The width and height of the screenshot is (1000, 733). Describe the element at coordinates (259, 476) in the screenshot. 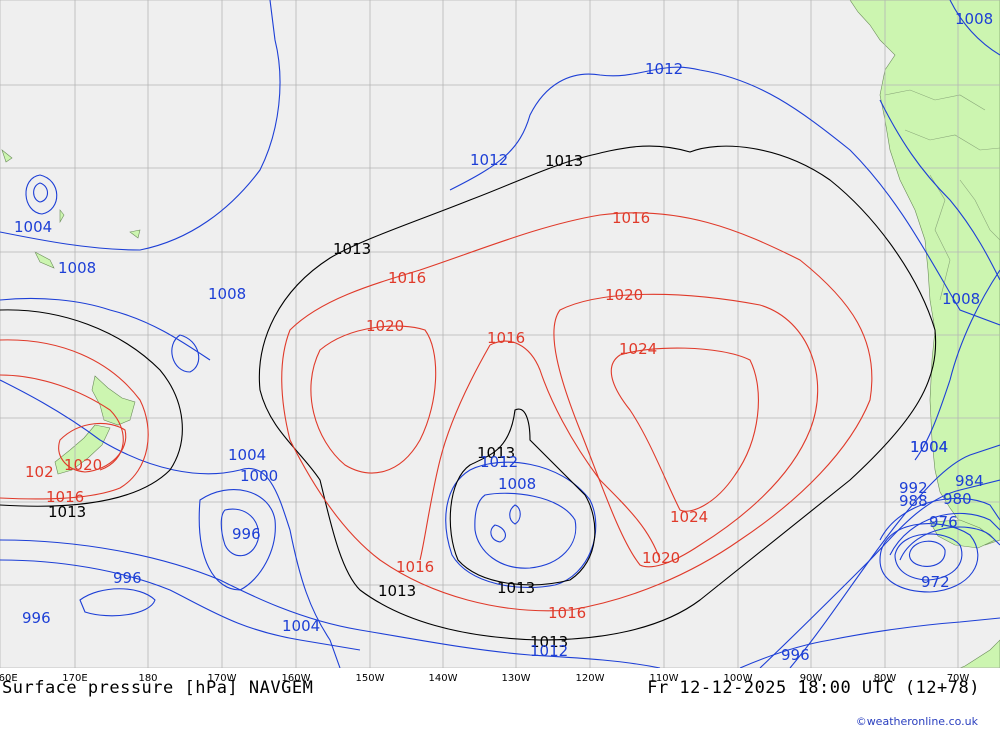

I see `isobar-label: 1000` at that location.